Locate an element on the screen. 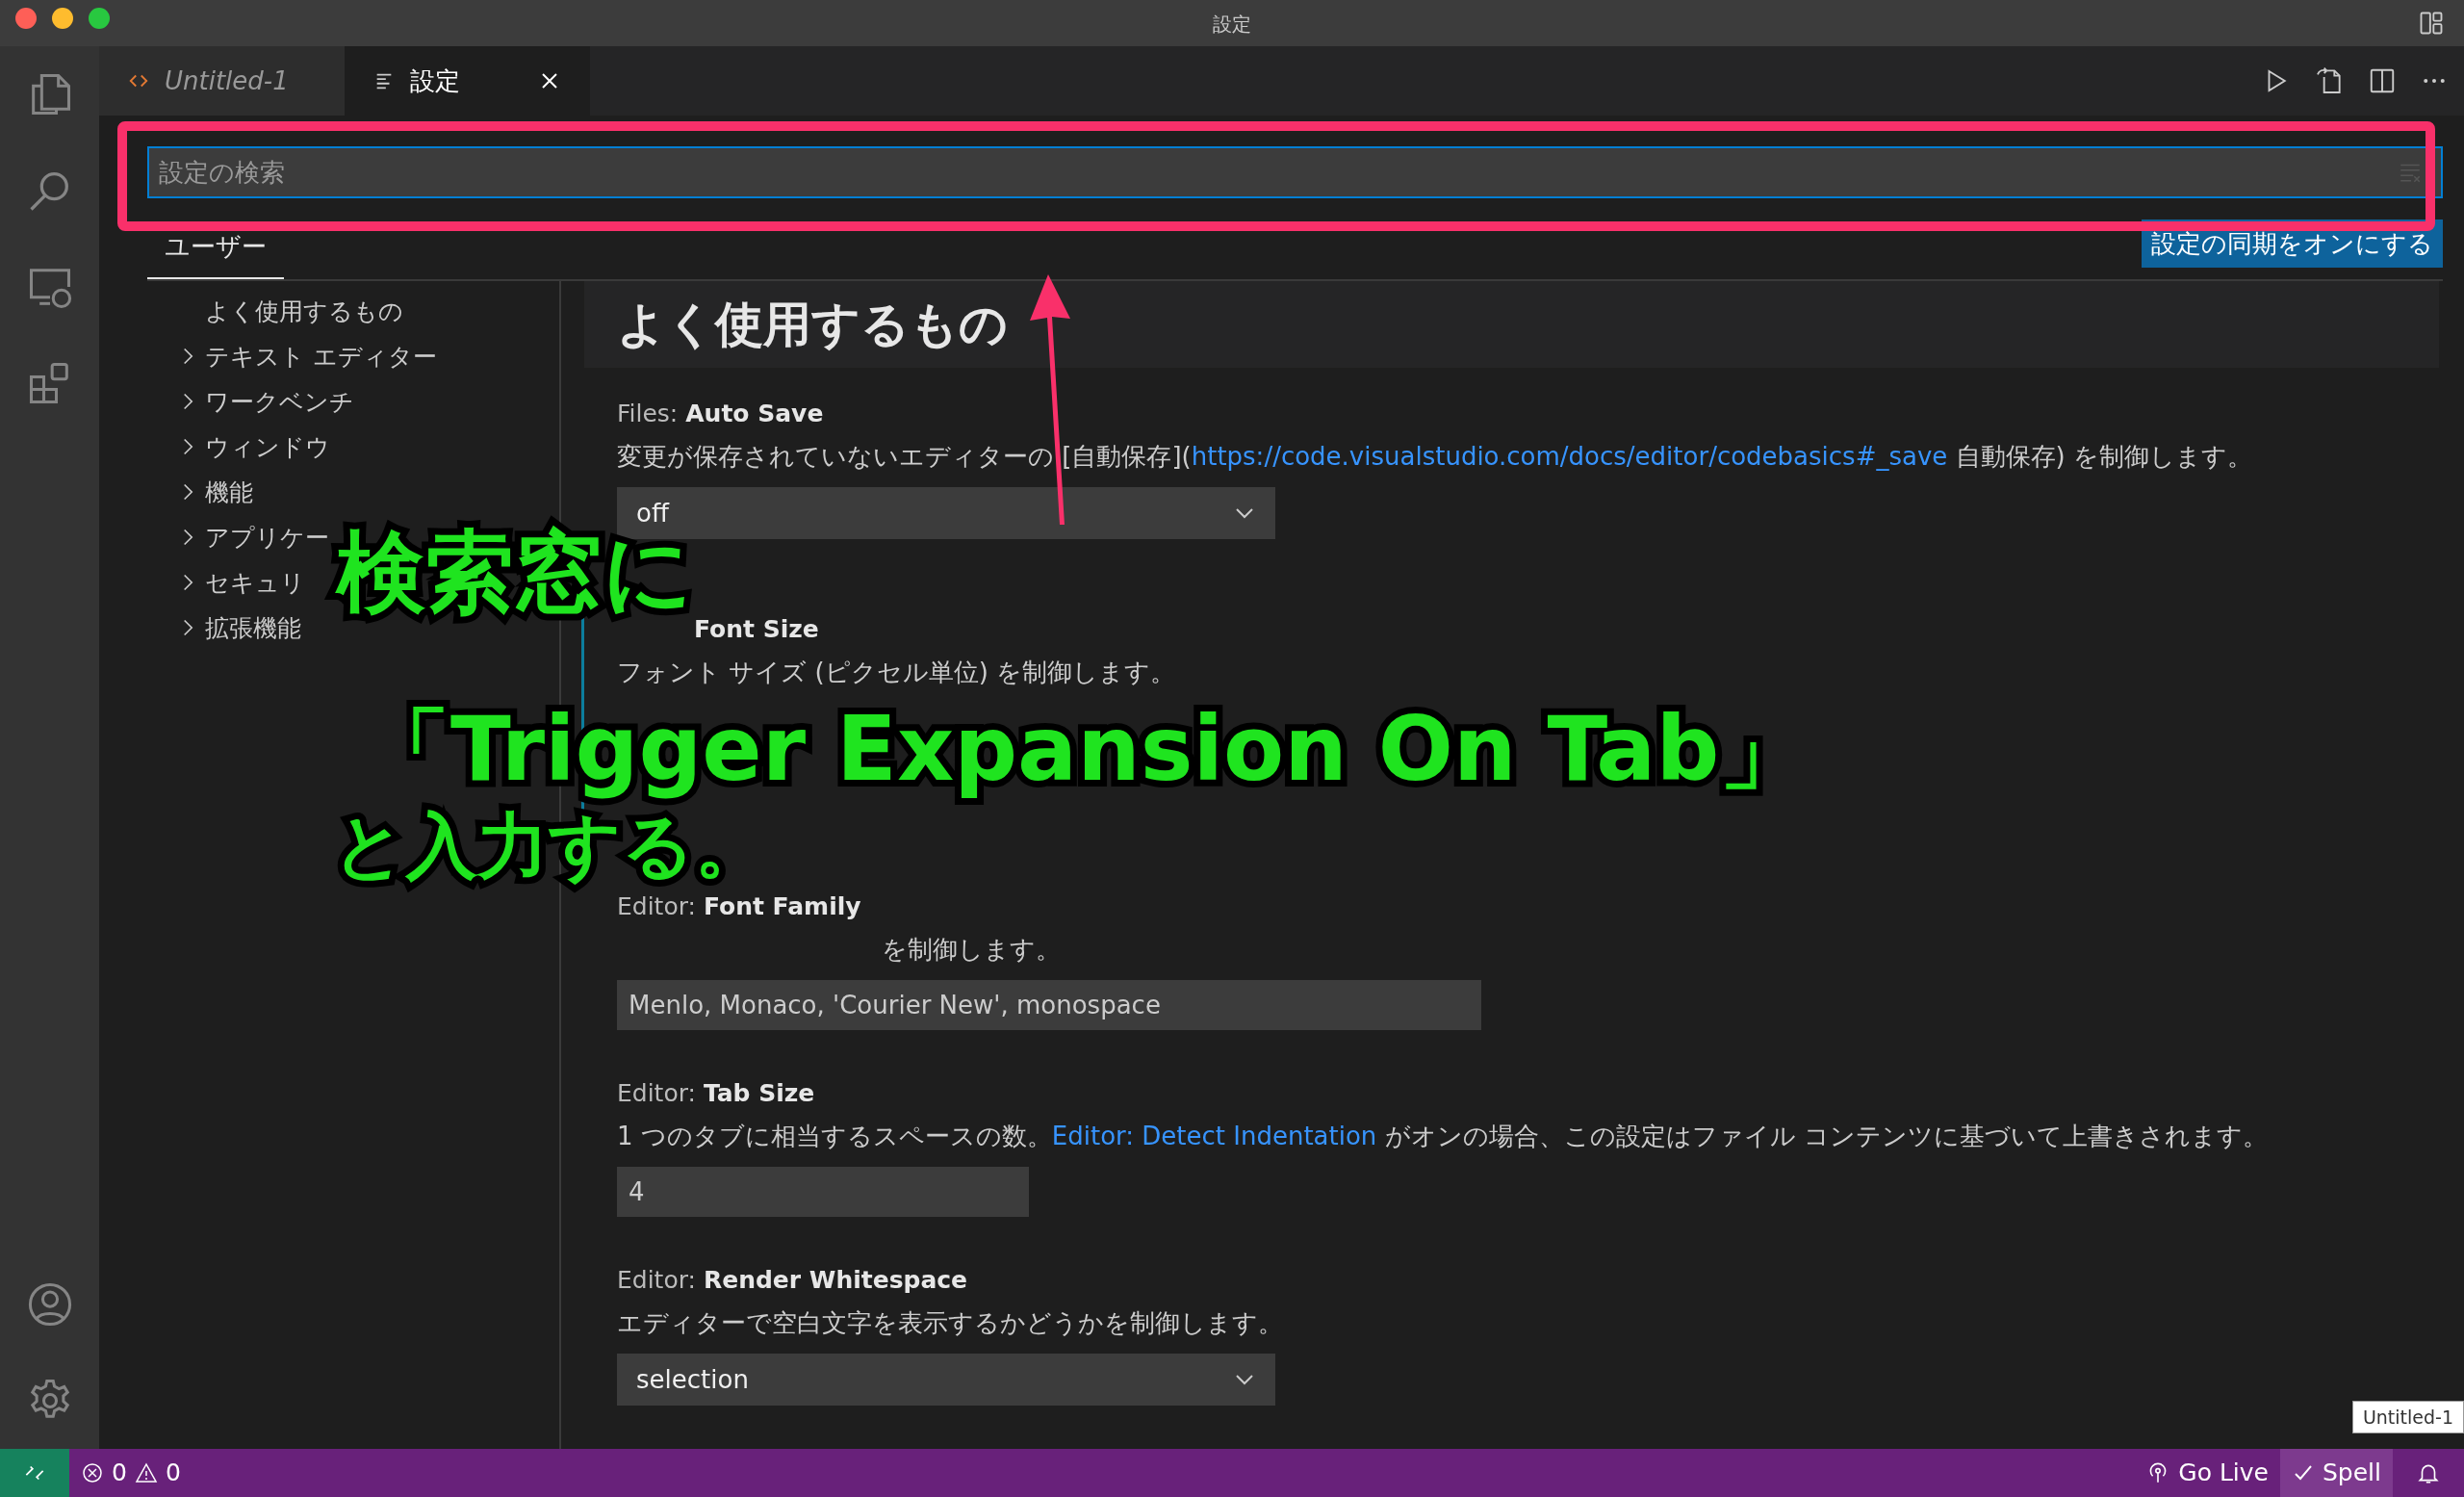 This screenshot has height=1497, width=2464. toc-item: セキュリ is located at coordinates (226, 583).